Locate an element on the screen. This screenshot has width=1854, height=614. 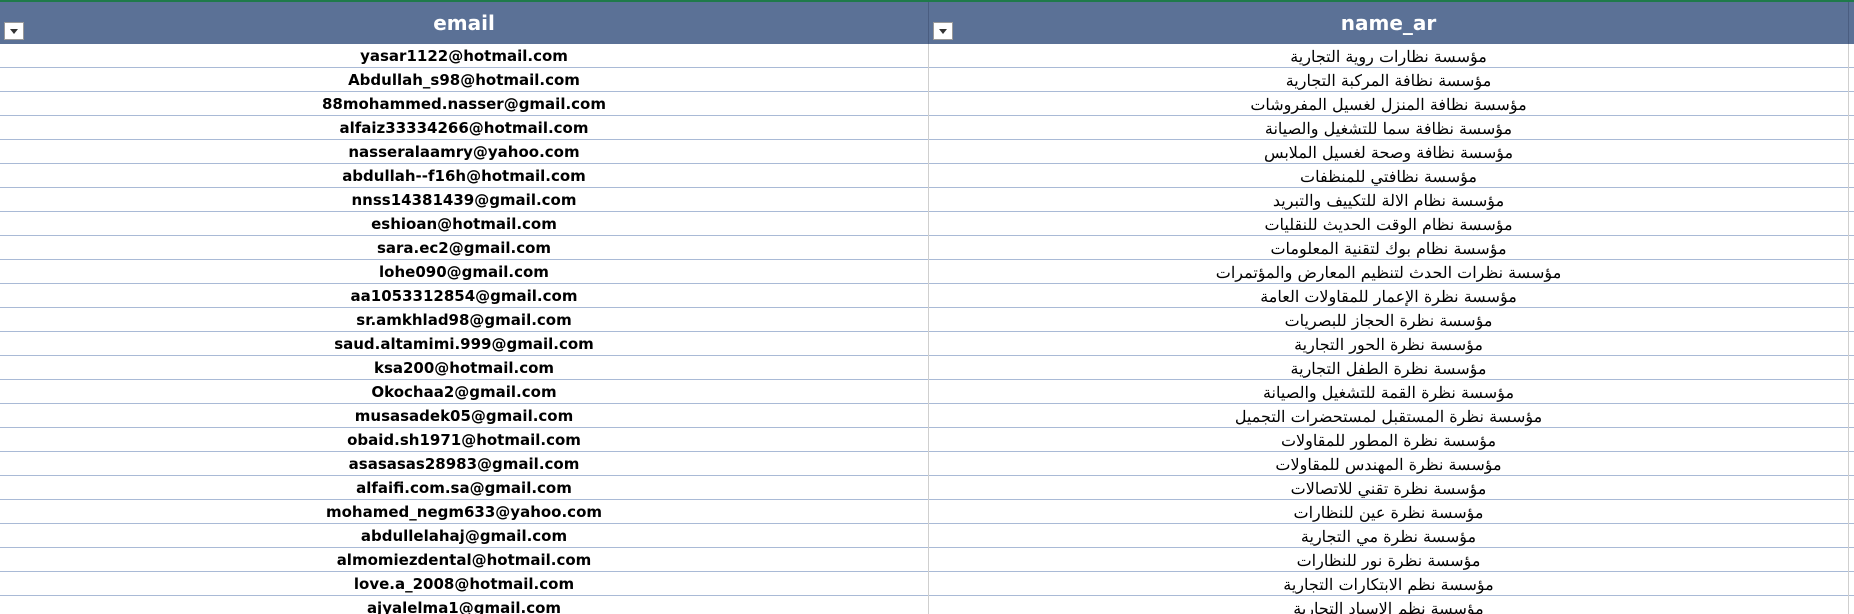
column-header-next is located at coordinates (1851, 23).